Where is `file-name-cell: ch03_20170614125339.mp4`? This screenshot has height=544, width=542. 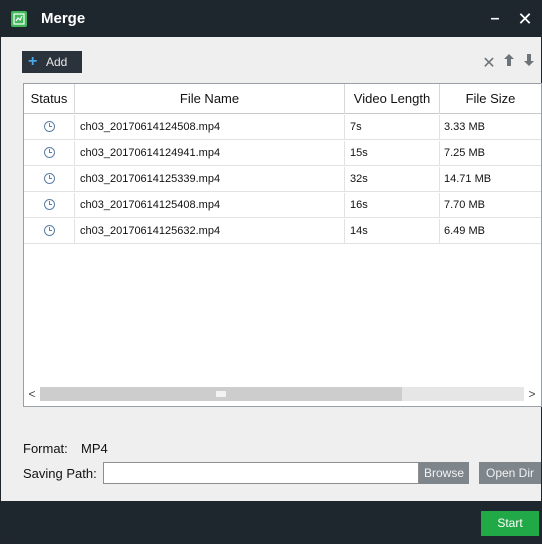
file-name-cell: ch03_20170614125339.mp4 is located at coordinates (210, 179).